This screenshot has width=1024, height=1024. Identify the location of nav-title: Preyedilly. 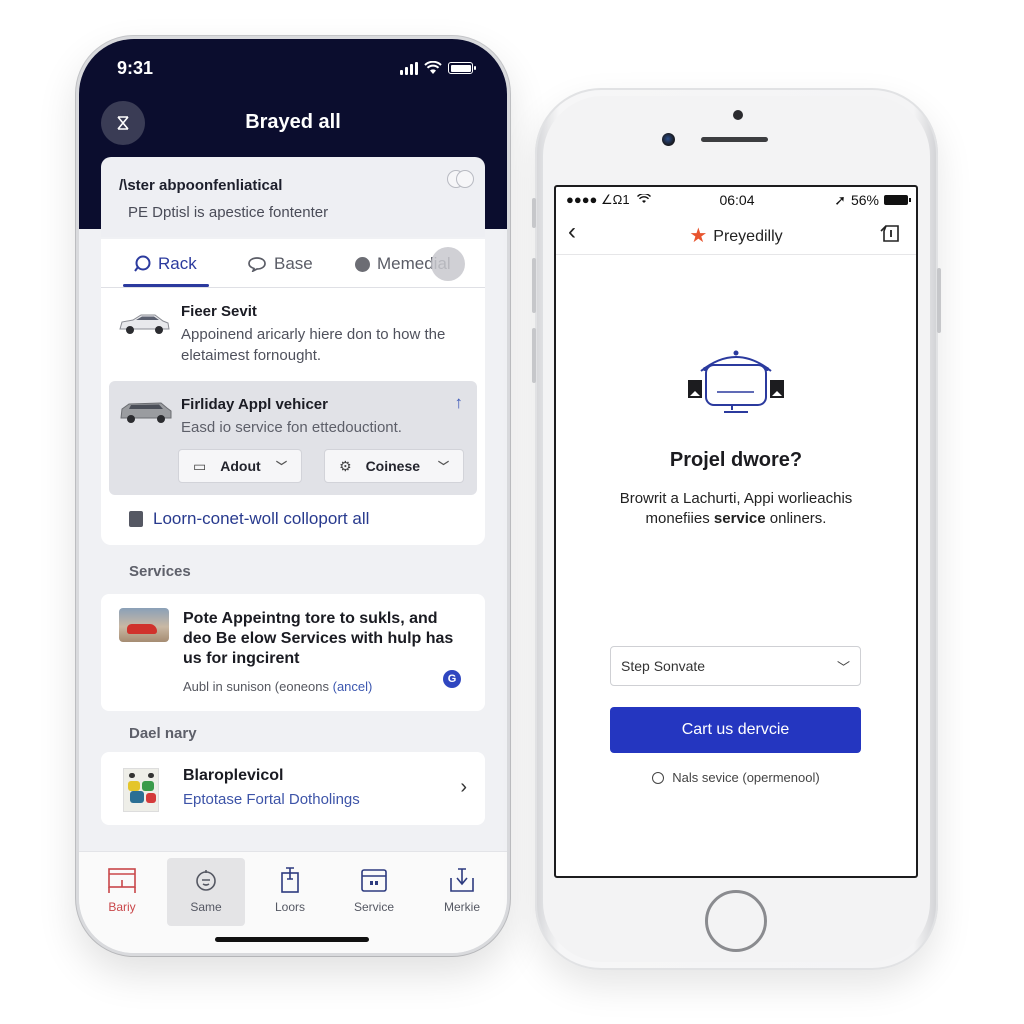
(748, 236).